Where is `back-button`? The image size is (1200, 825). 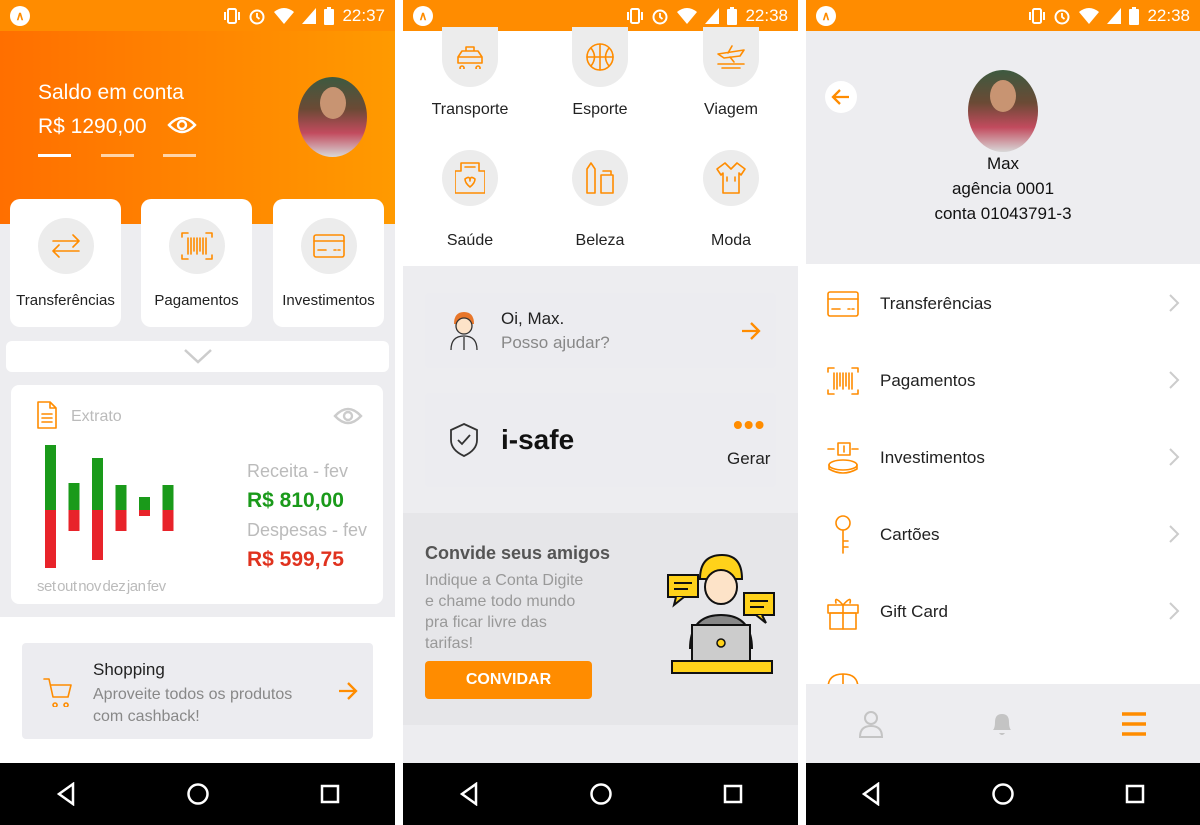
back-button is located at coordinates (841, 97).